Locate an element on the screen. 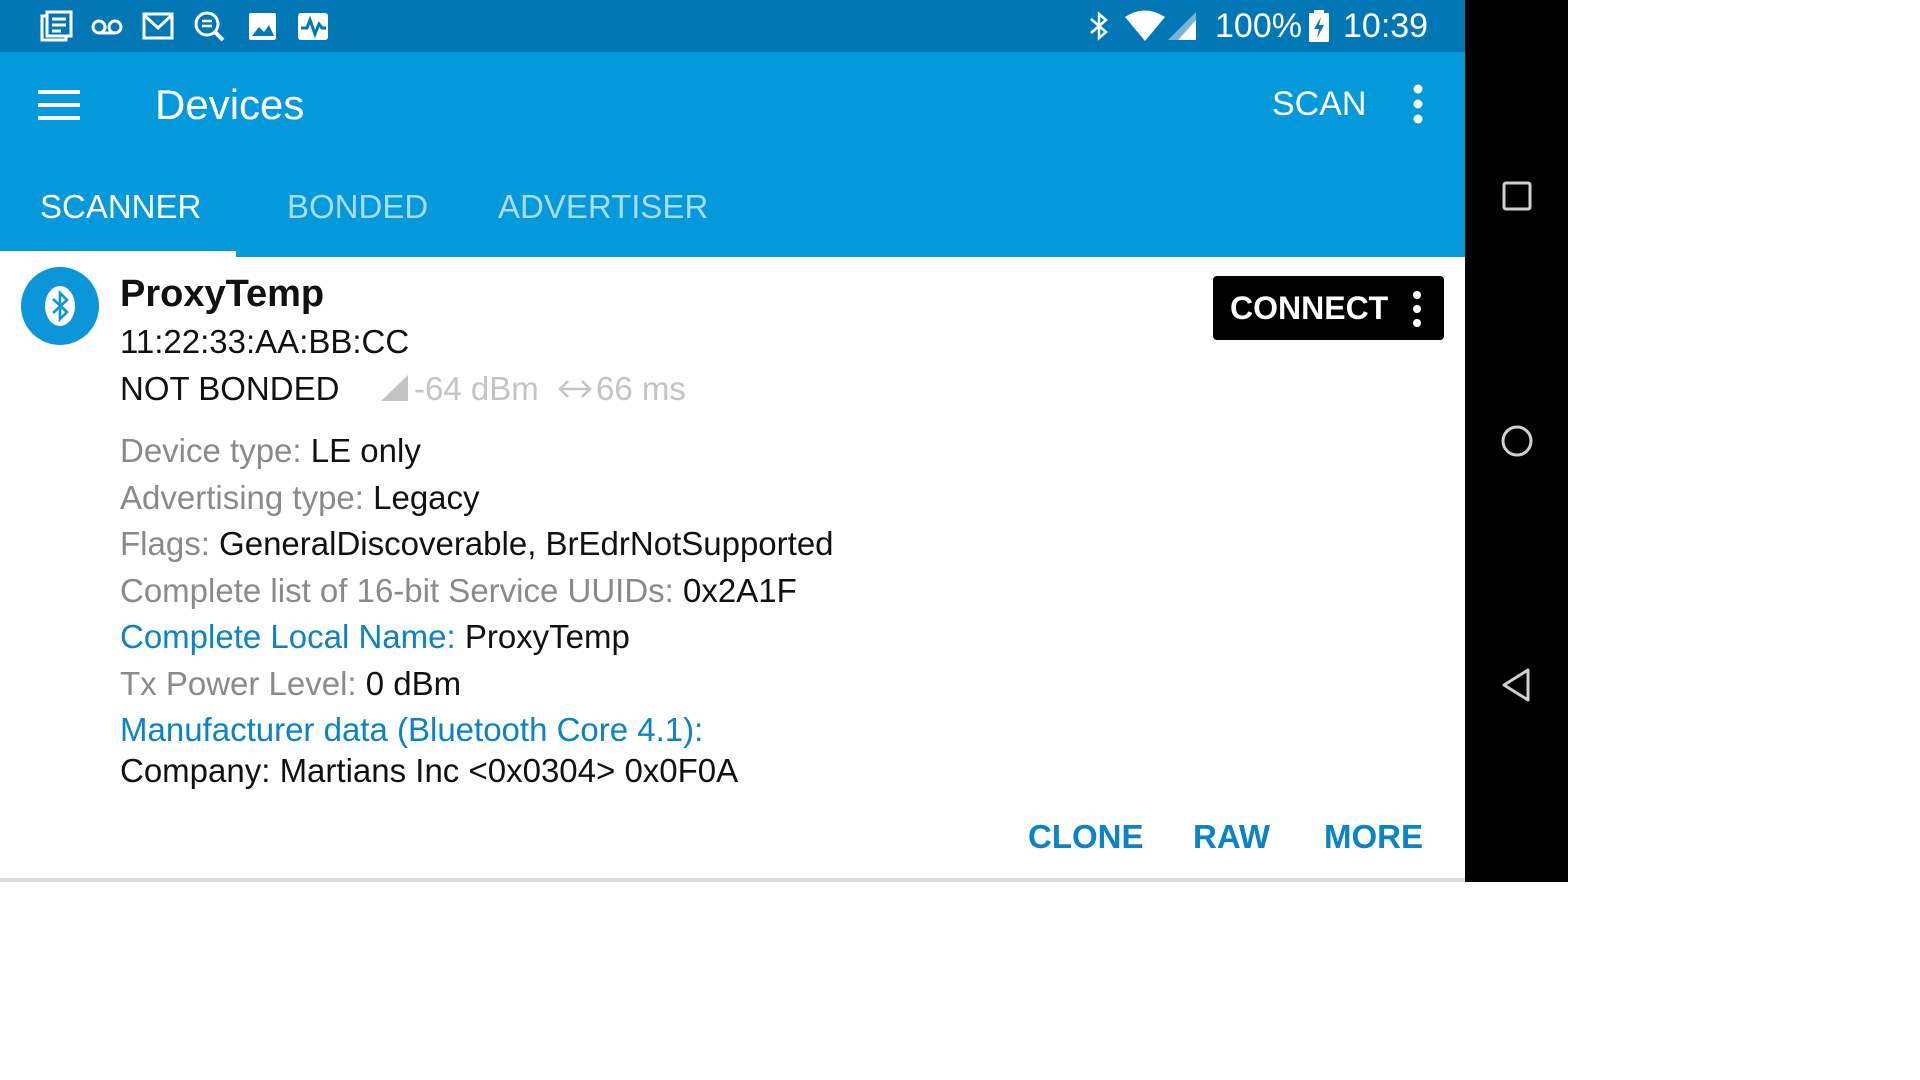 Image resolution: width=1920 pixels, height=1080 pixels. back-icon is located at coordinates (1517, 685).